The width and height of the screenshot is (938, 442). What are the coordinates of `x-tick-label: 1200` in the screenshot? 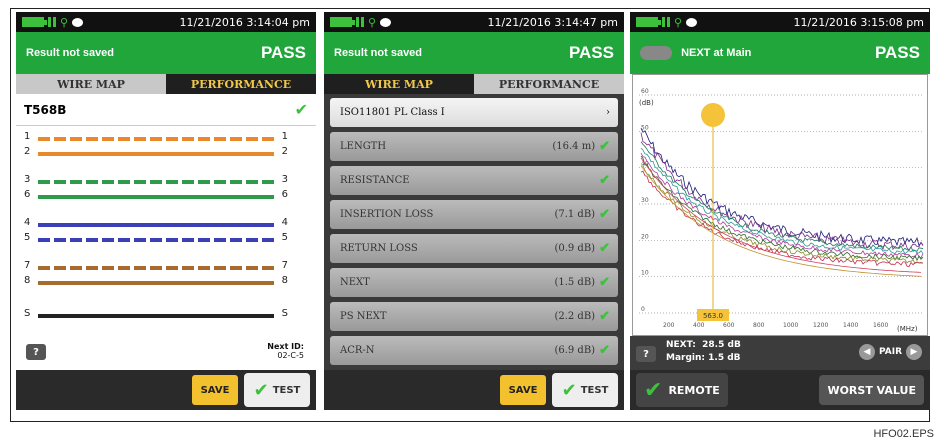 It's located at (820, 325).